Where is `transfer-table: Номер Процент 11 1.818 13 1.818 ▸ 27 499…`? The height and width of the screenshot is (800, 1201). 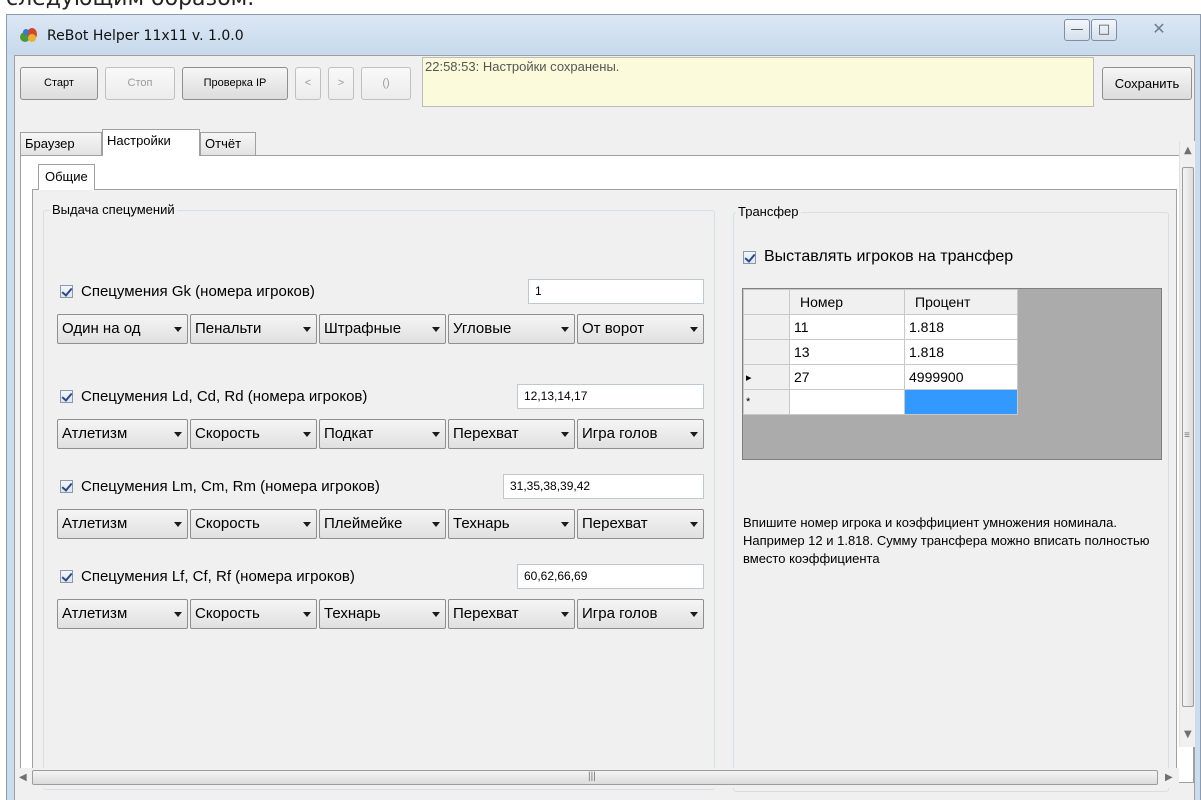 transfer-table: Номер Процент 11 1.818 13 1.818 ▸ 27 499… is located at coordinates (880, 352).